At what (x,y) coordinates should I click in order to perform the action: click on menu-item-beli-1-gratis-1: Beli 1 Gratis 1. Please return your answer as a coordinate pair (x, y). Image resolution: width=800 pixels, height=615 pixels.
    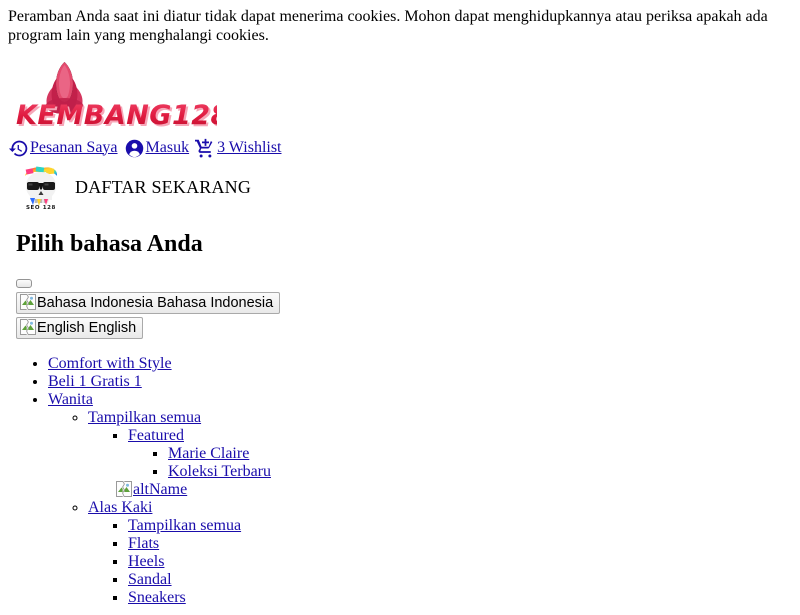
    Looking at the image, I should click on (420, 382).